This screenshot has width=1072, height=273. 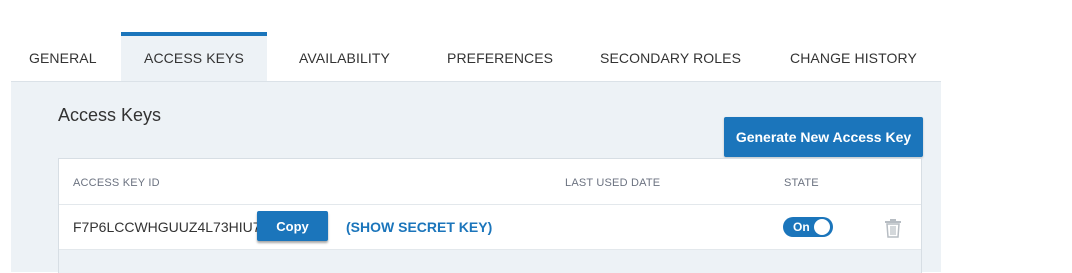 I want to click on column-header-key-id: ACCESS KEY ID, so click(x=116, y=183).